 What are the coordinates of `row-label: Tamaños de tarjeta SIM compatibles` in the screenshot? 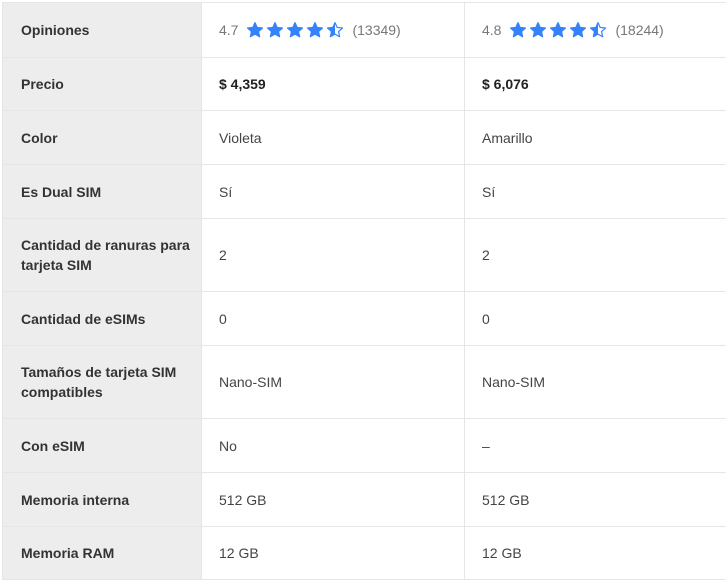 It's located at (102, 382).